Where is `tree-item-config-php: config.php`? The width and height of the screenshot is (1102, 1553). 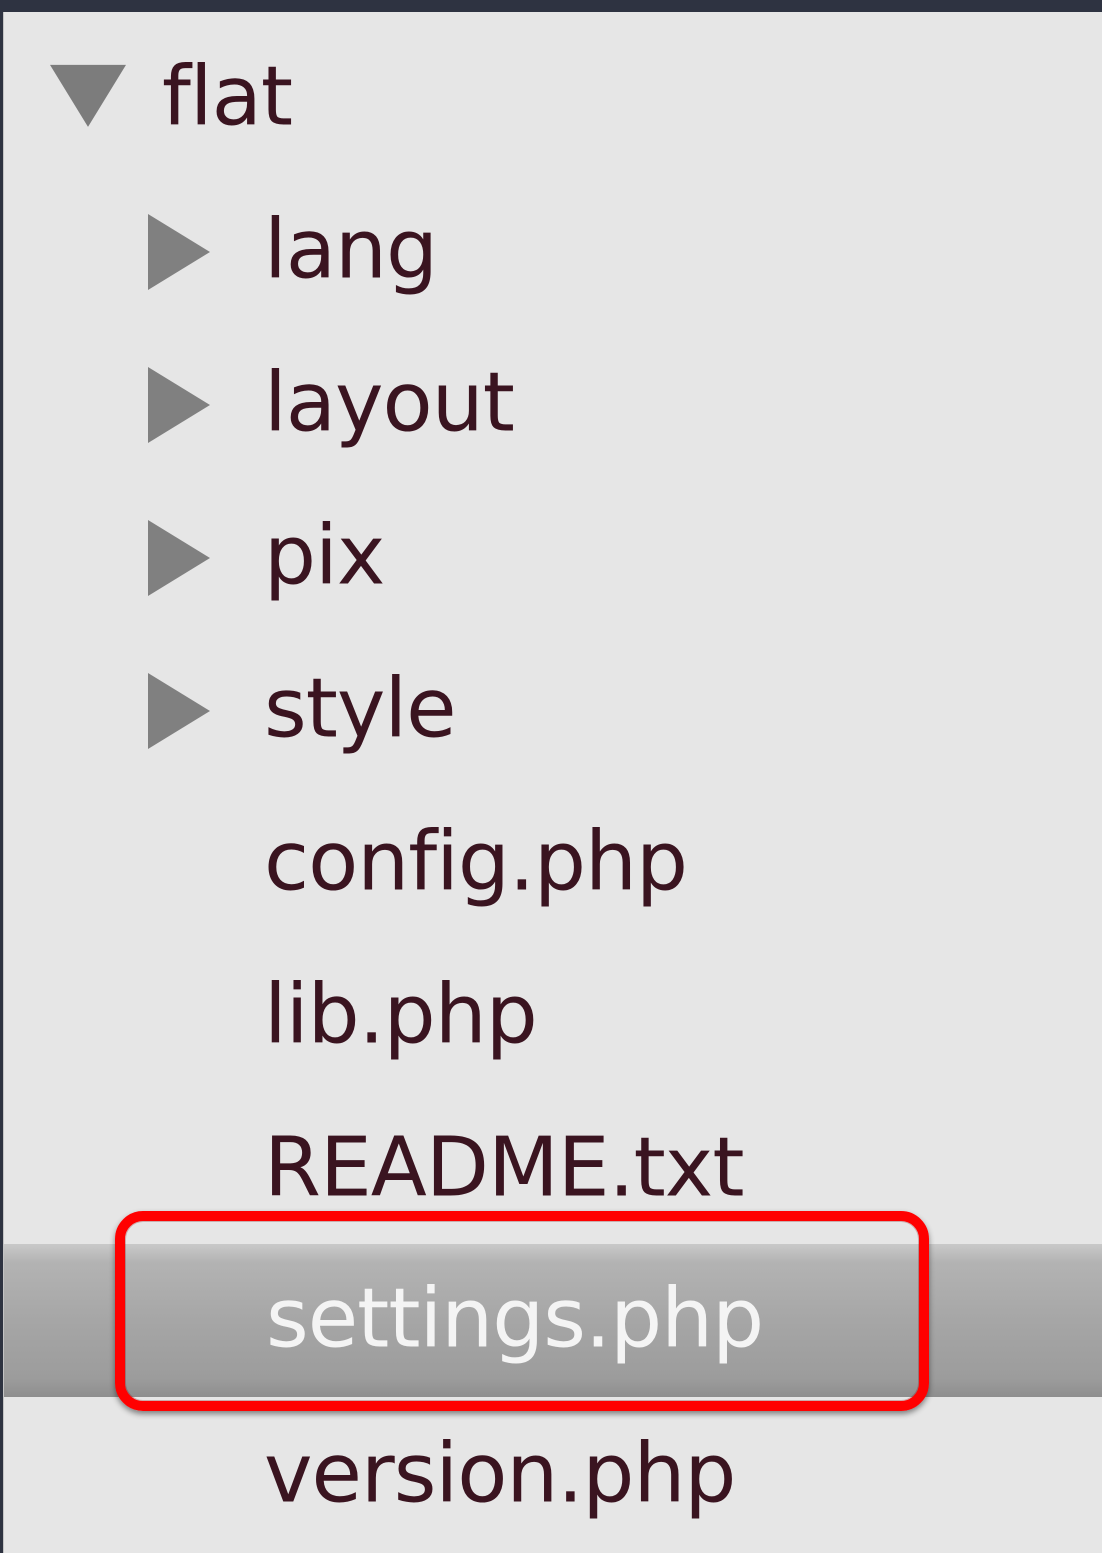
tree-item-config-php: config.php is located at coordinates (553, 863).